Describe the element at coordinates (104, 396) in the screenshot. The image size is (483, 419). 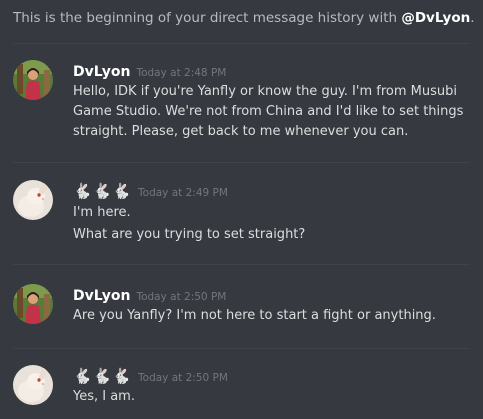
I see `message-text: Yes, I am.` at that location.